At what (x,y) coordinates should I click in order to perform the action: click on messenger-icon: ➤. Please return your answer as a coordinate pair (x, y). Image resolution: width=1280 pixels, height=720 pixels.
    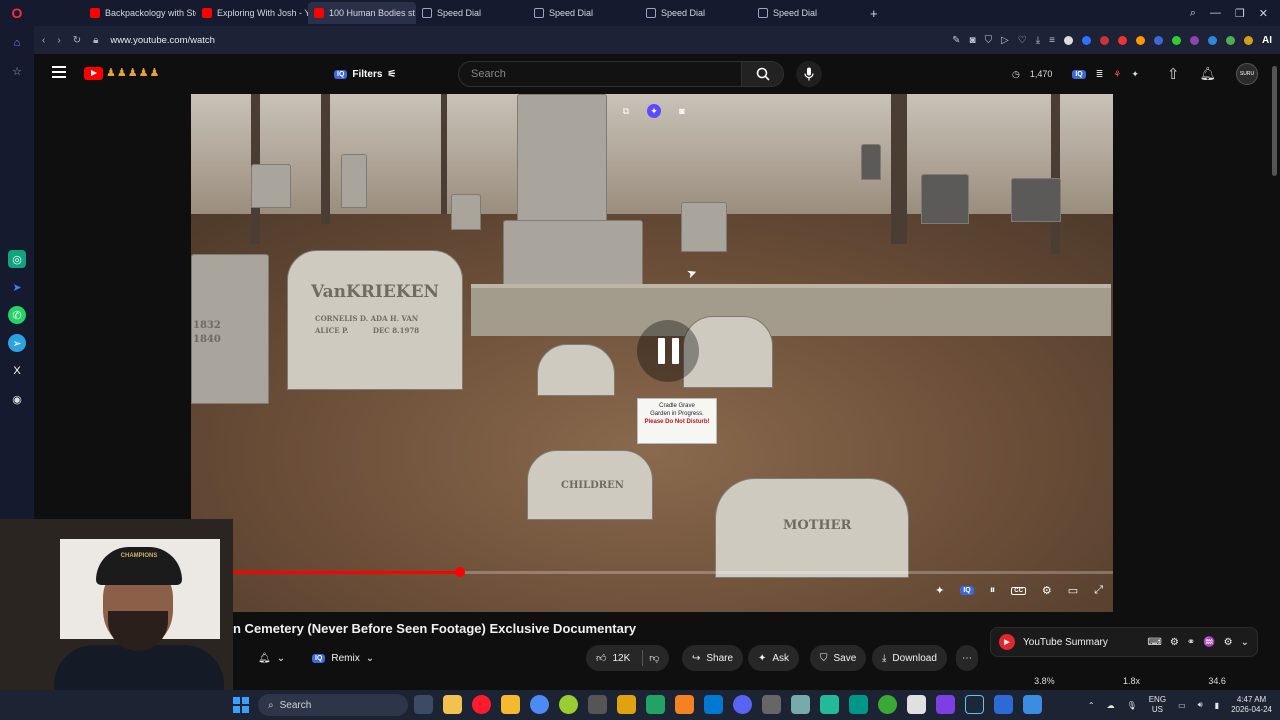
    Looking at the image, I should click on (17, 287).